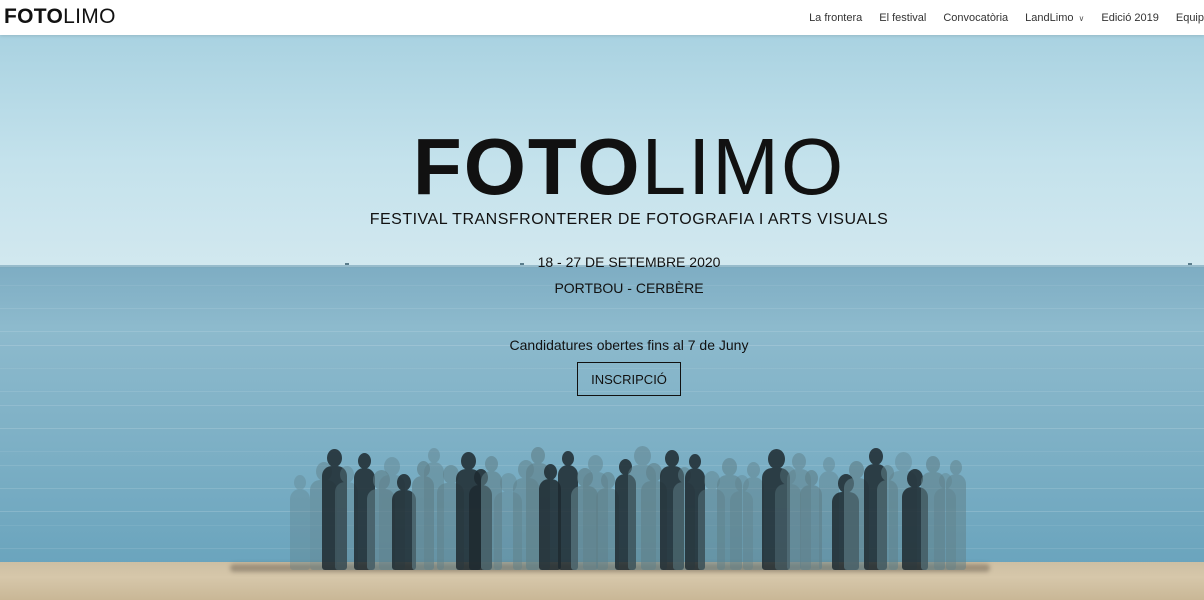  I want to click on crowd-silhouettes, so click(635, 500).